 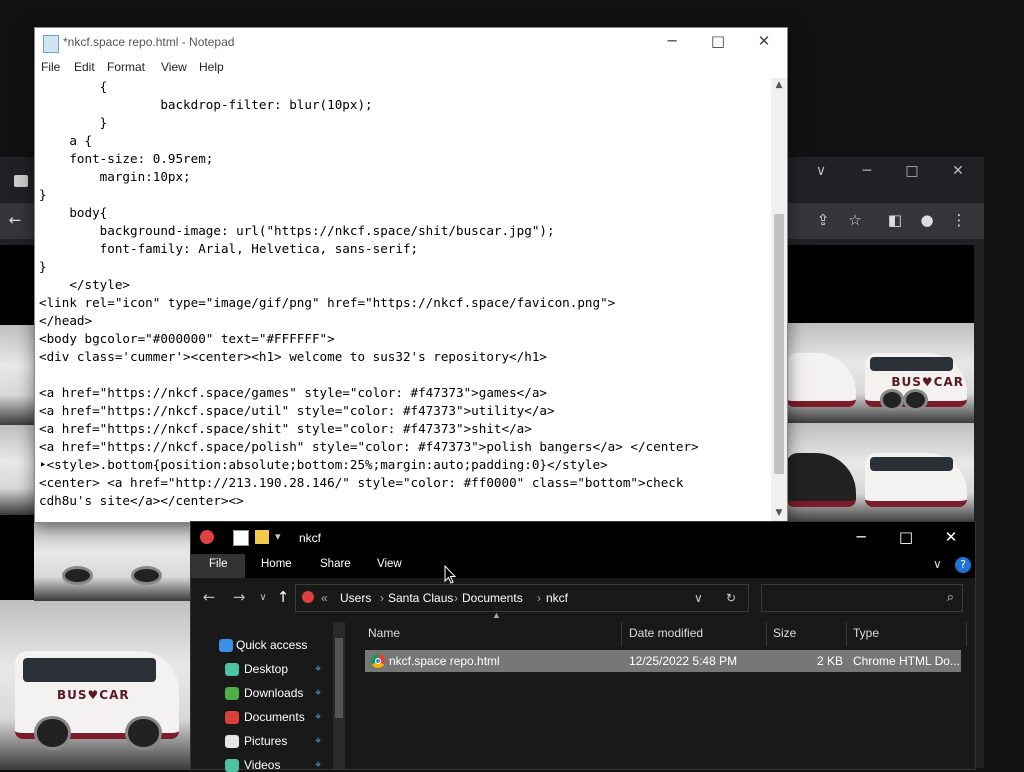 What do you see at coordinates (50, 67) in the screenshot?
I see `menu-file: File` at bounding box center [50, 67].